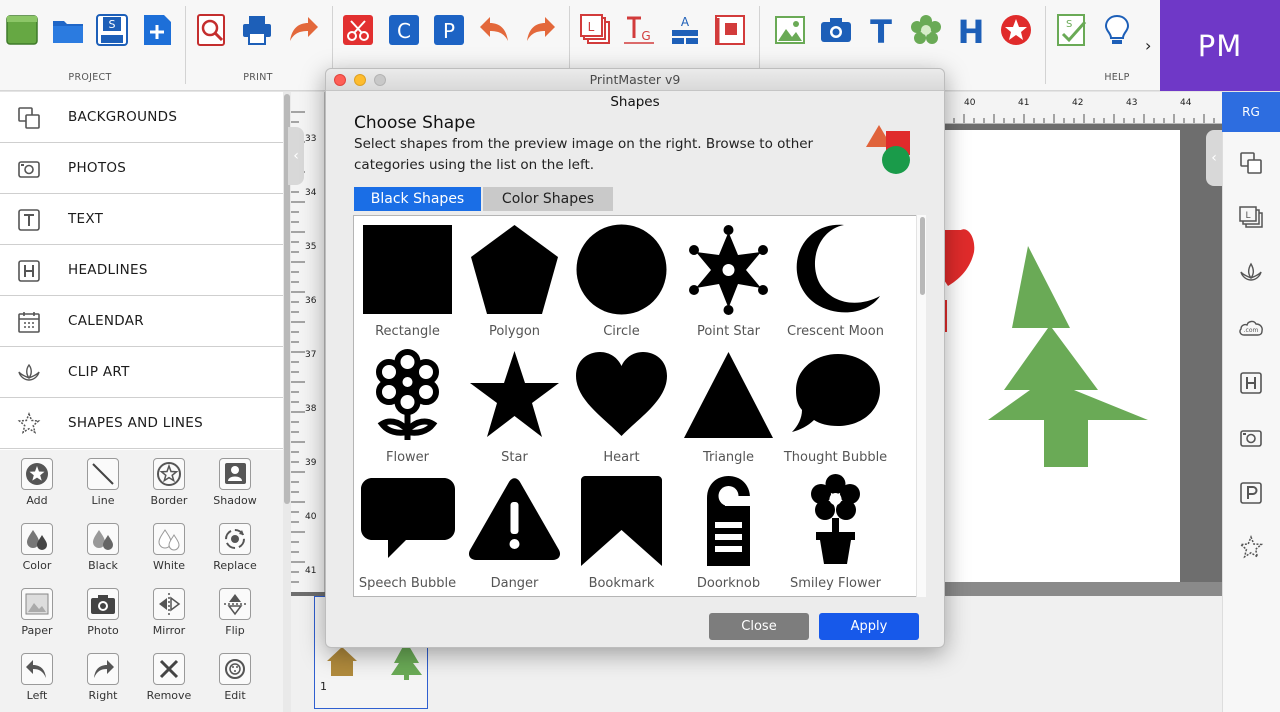  What do you see at coordinates (1251, 273) in the screenshot?
I see `lotus-icon` at bounding box center [1251, 273].